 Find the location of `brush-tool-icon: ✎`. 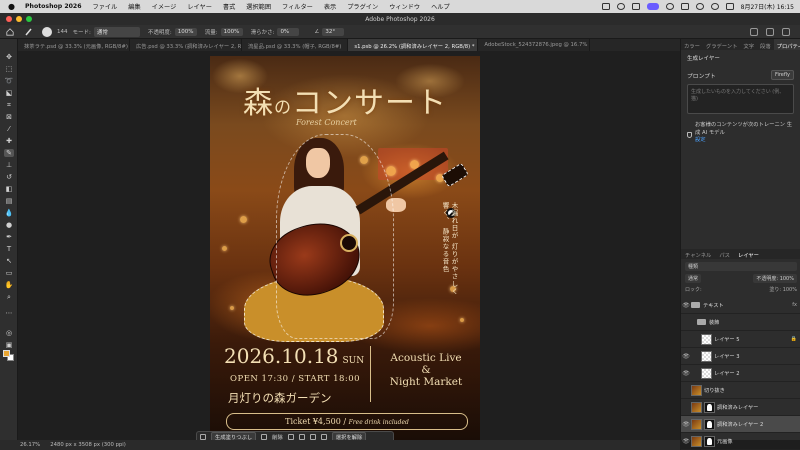

brush-tool-icon: ✎ is located at coordinates (9, 153).